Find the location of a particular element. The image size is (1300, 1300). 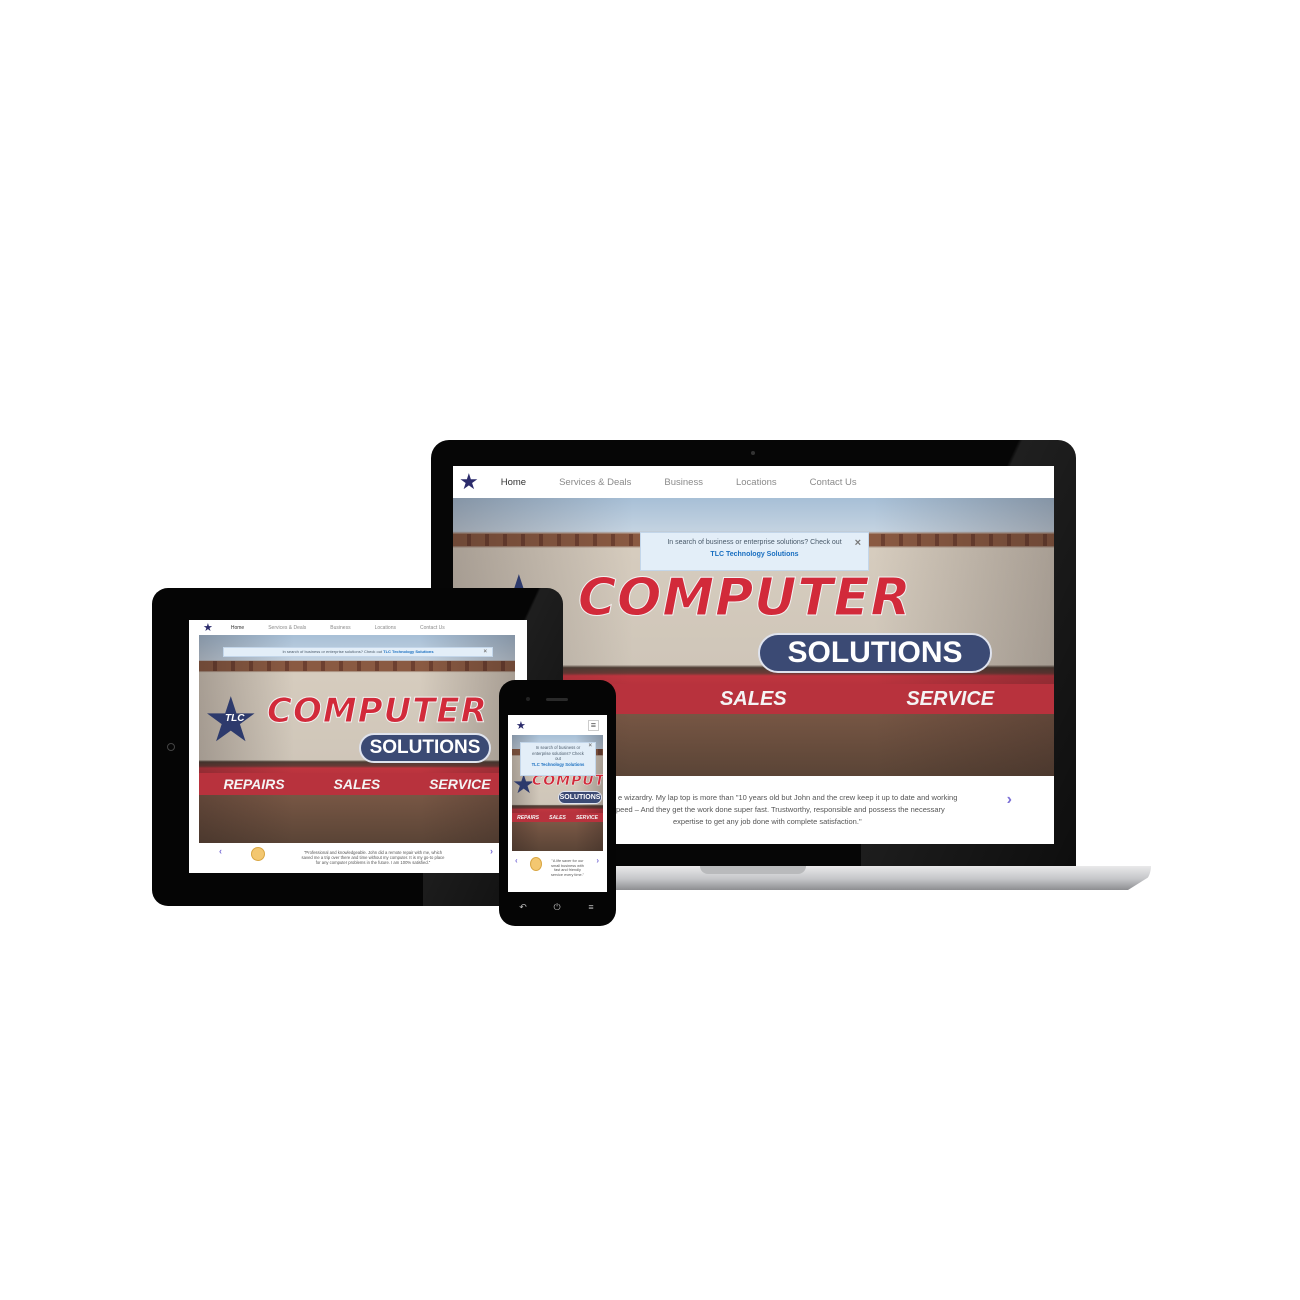

menu-key-icon: ≡ is located at coordinates (591, 907).